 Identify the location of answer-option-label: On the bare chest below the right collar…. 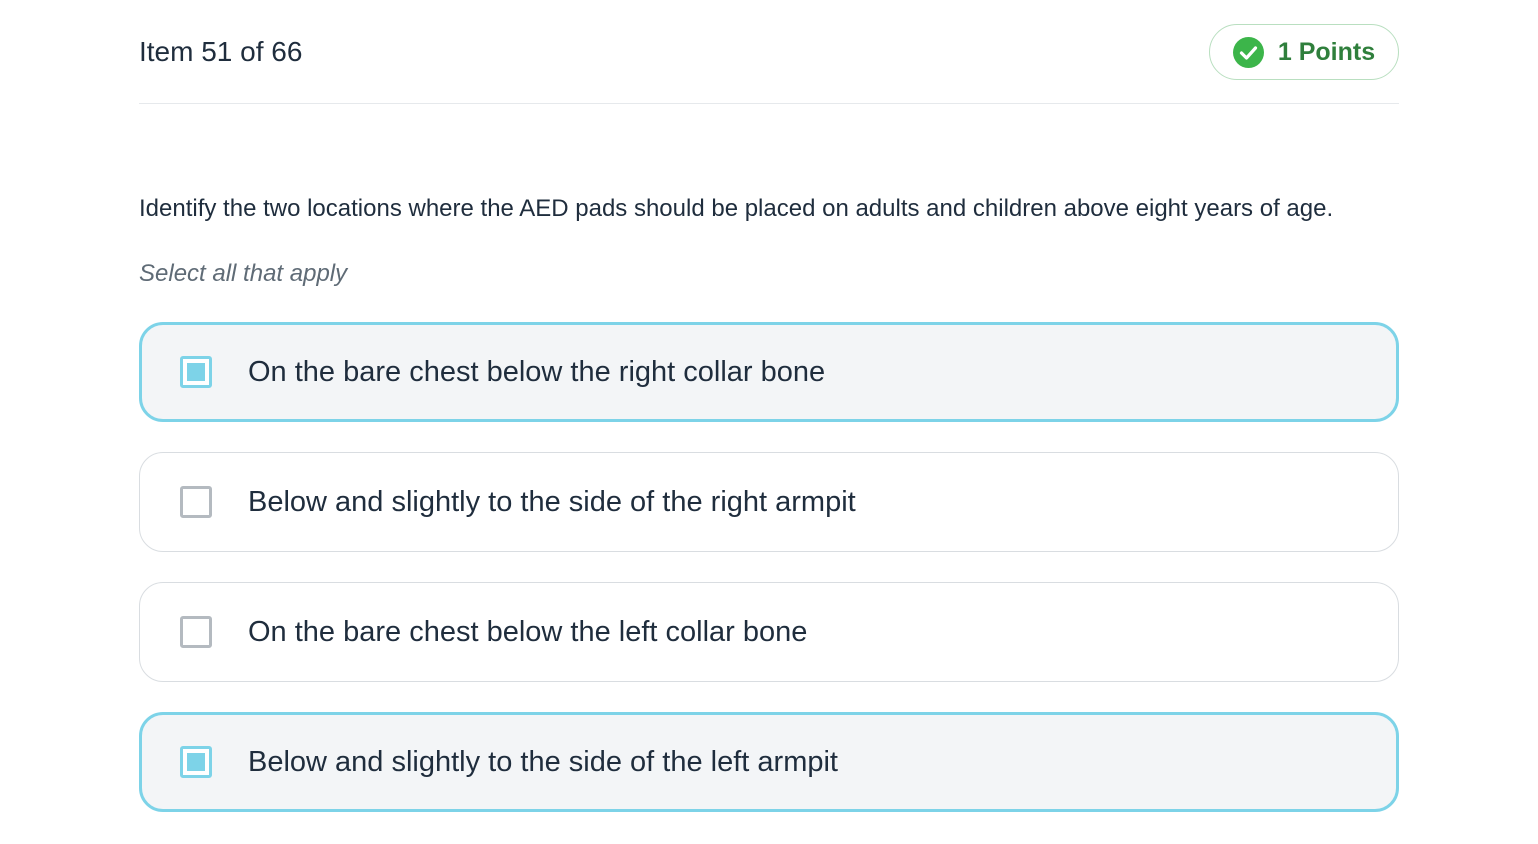
(537, 371).